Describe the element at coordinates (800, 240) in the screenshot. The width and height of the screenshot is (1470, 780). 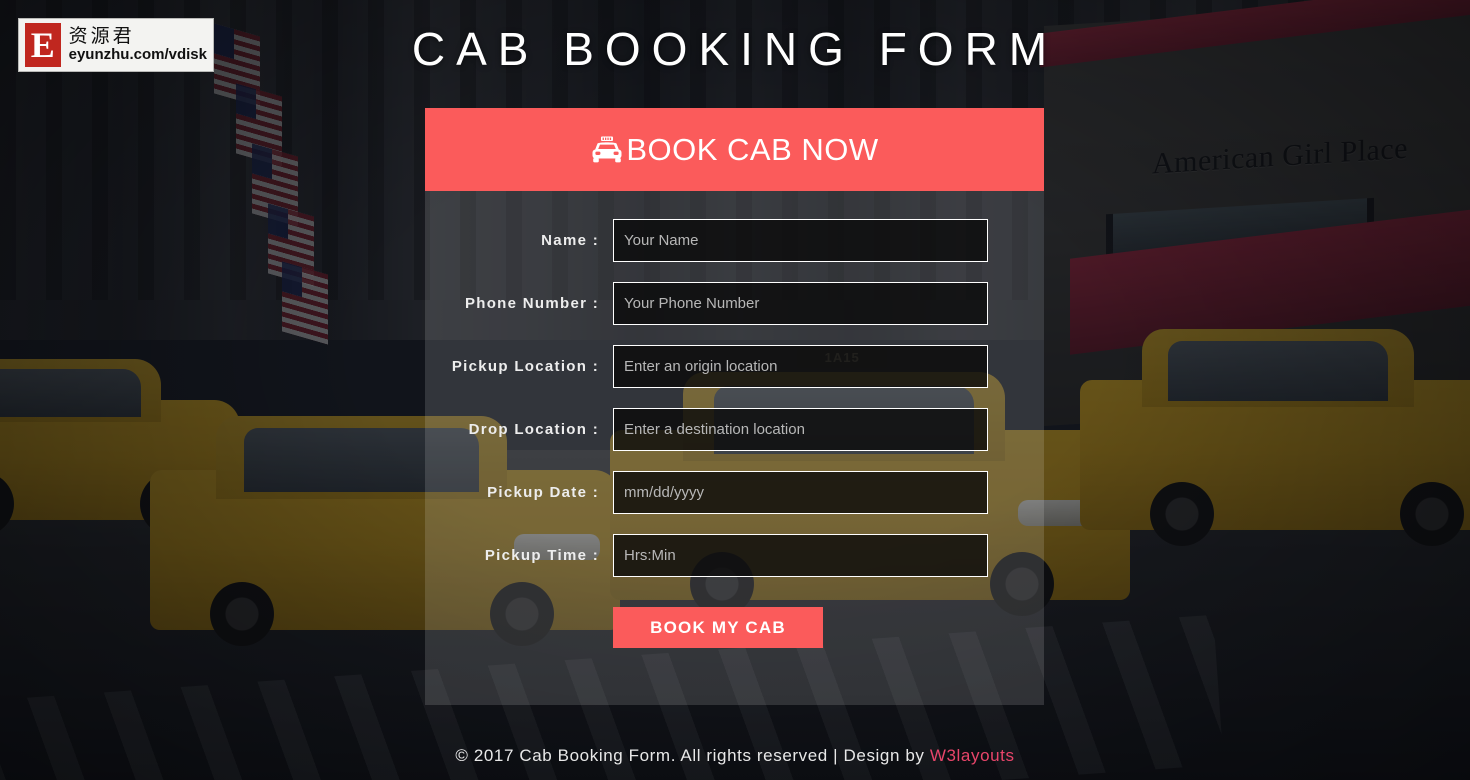
I see `name-input` at that location.